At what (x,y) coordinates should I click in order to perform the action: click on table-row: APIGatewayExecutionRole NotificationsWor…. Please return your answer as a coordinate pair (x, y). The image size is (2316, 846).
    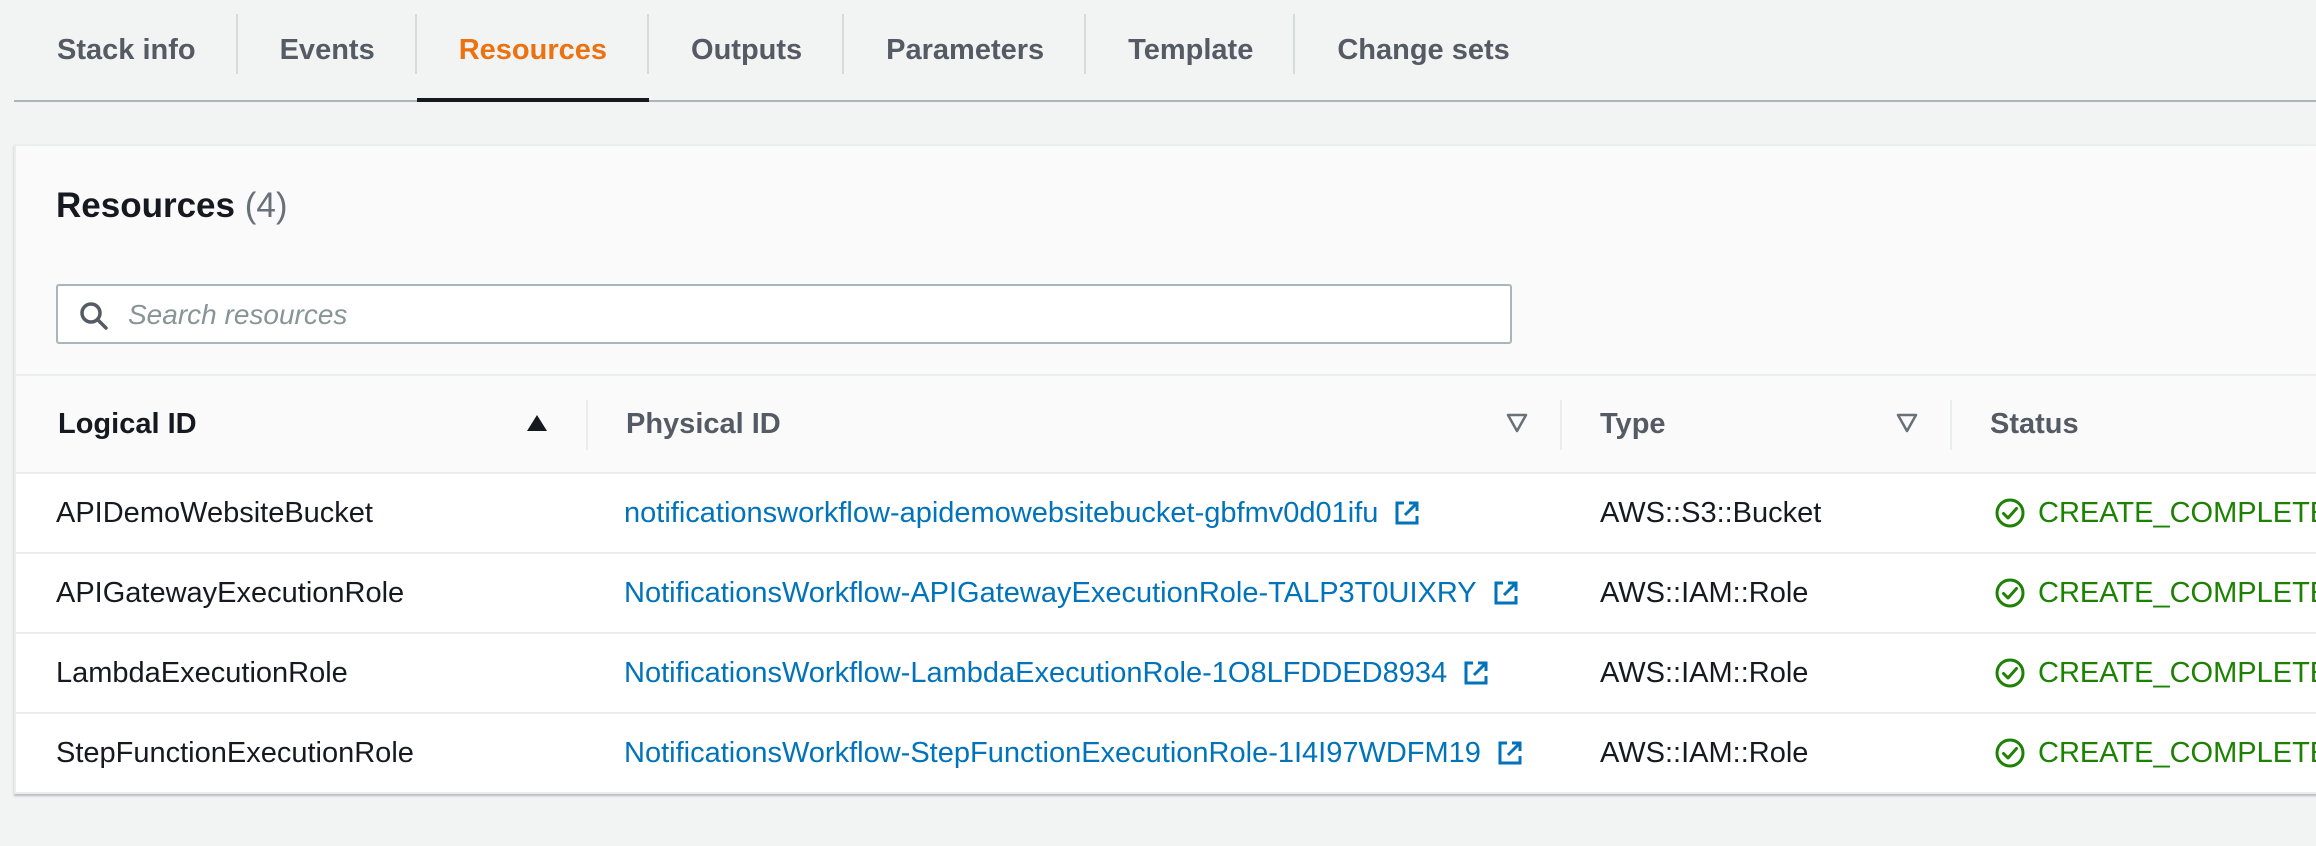
    Looking at the image, I should click on (1166, 594).